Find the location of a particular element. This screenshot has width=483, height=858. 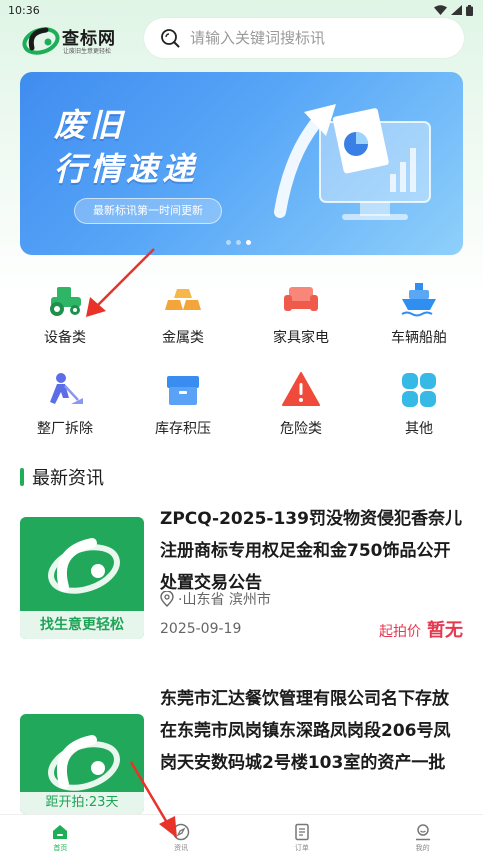

status-bar: 10:36 is located at coordinates (241, 10).